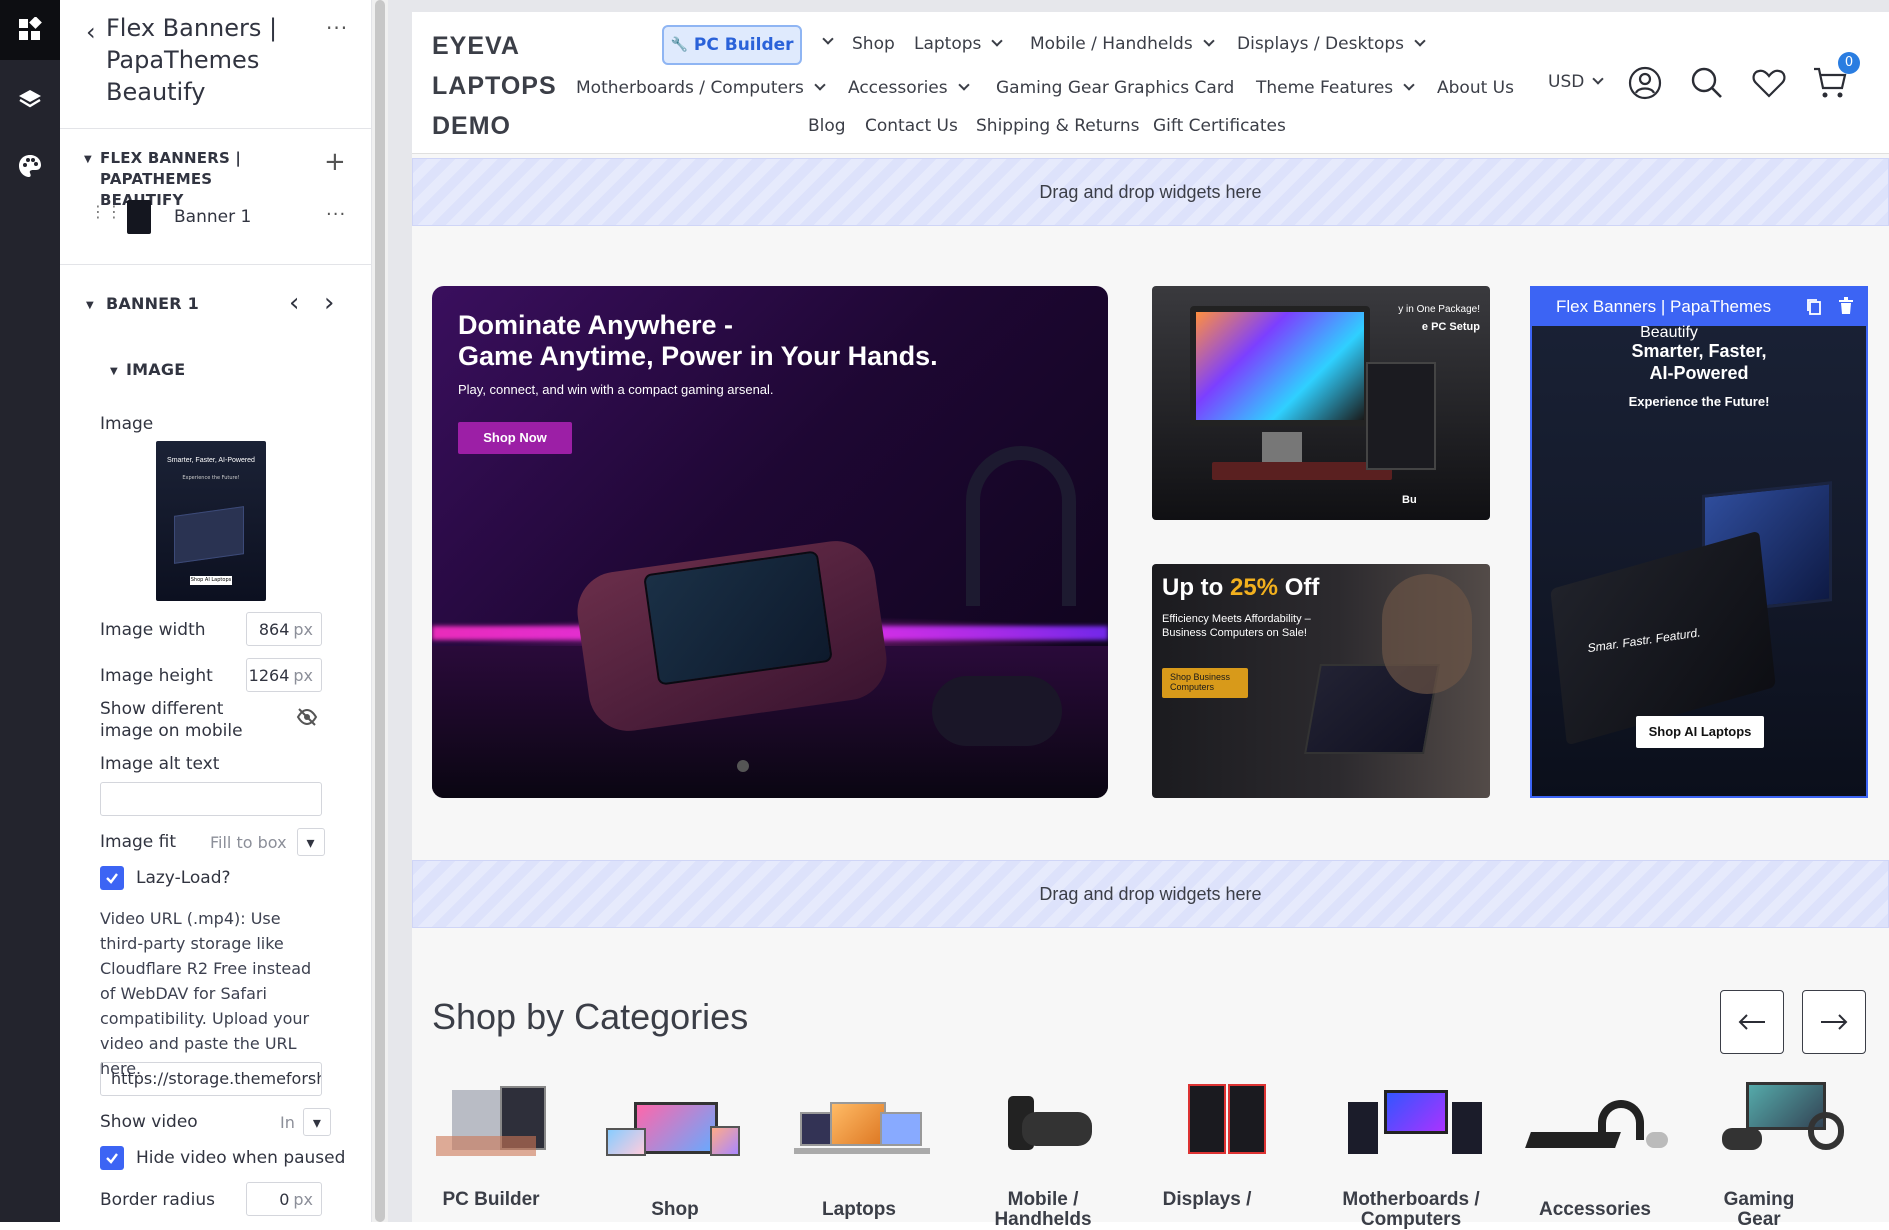 This screenshot has width=1889, height=1230. I want to click on hide-video-checkbox, so click(112, 1158).